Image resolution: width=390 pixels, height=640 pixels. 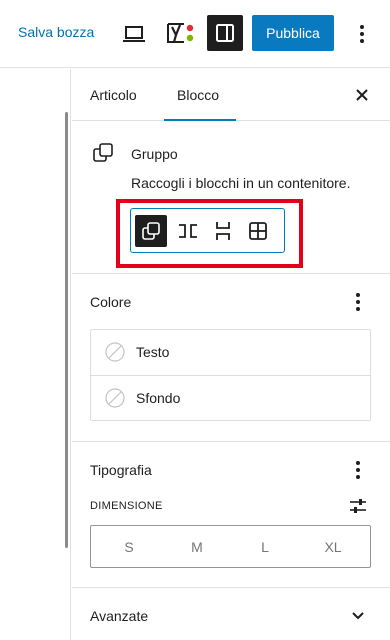 I want to click on settings-sliders-icon, so click(x=358, y=506).